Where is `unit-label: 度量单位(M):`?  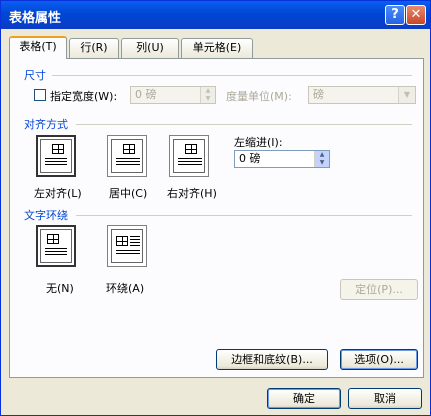
unit-label: 度量单位(M): is located at coordinates (259, 96).